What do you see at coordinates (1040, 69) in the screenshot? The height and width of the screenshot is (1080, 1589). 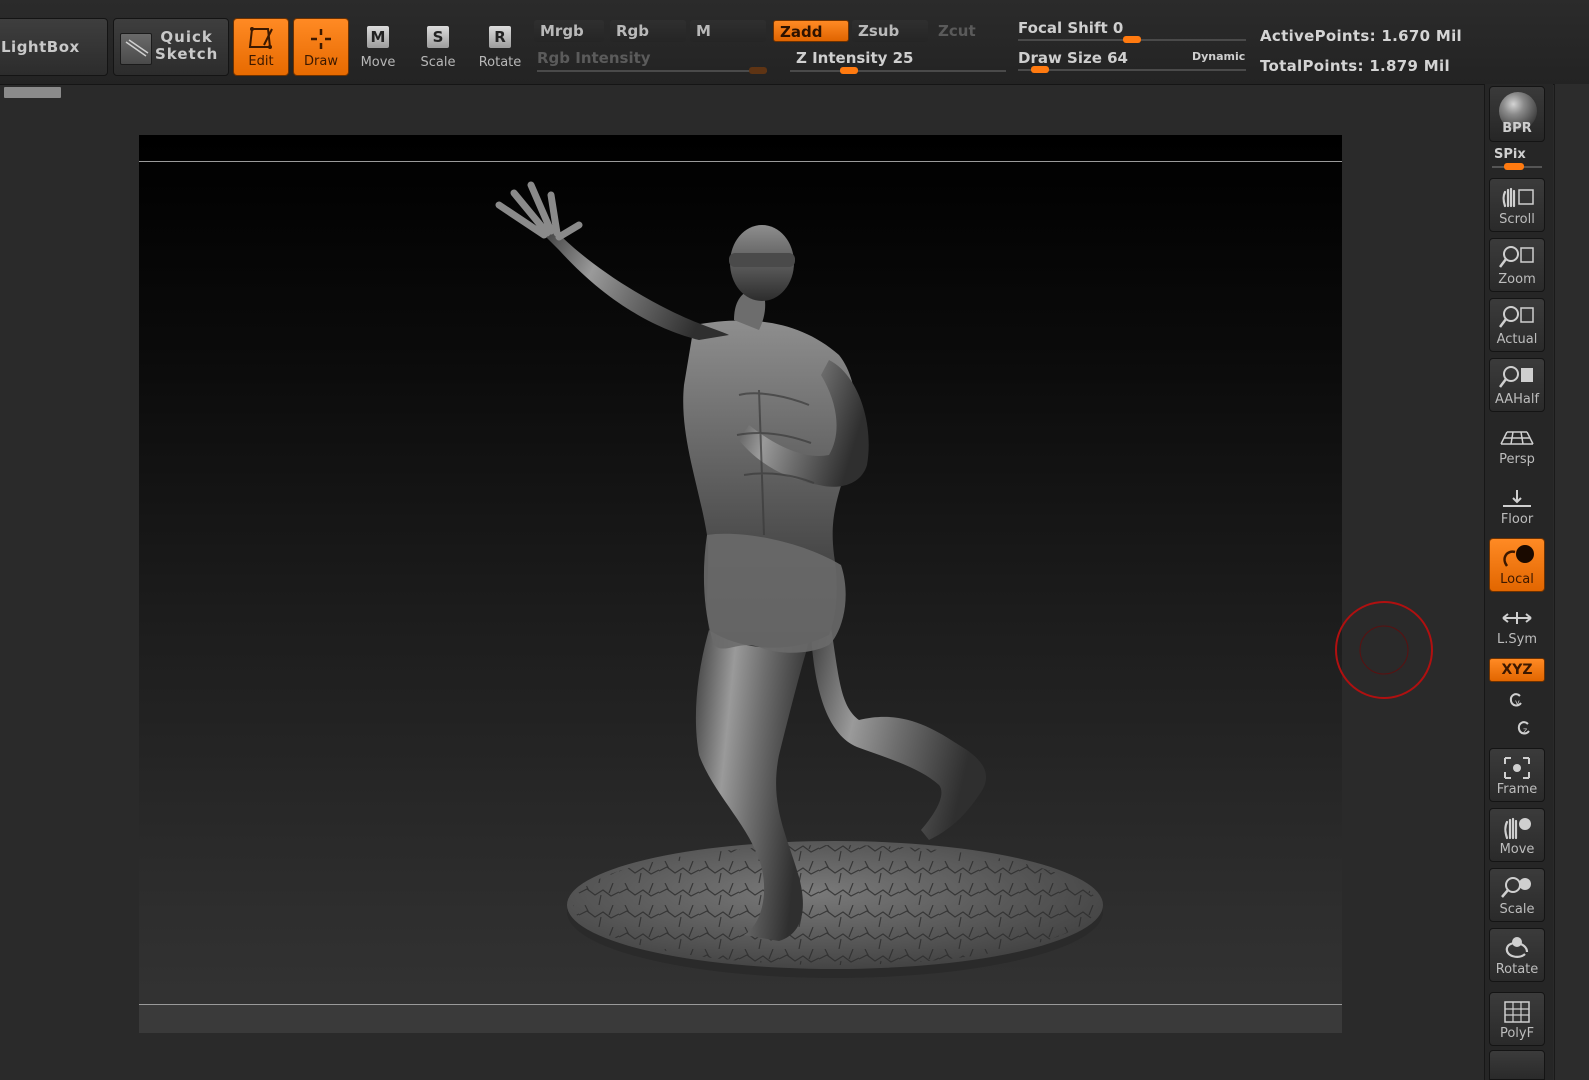 I see `draw-size-knob` at bounding box center [1040, 69].